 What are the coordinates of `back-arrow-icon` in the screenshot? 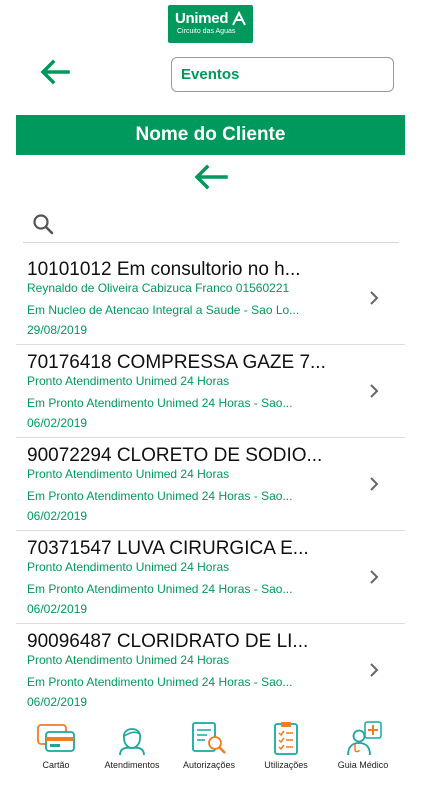 It's located at (54, 72).